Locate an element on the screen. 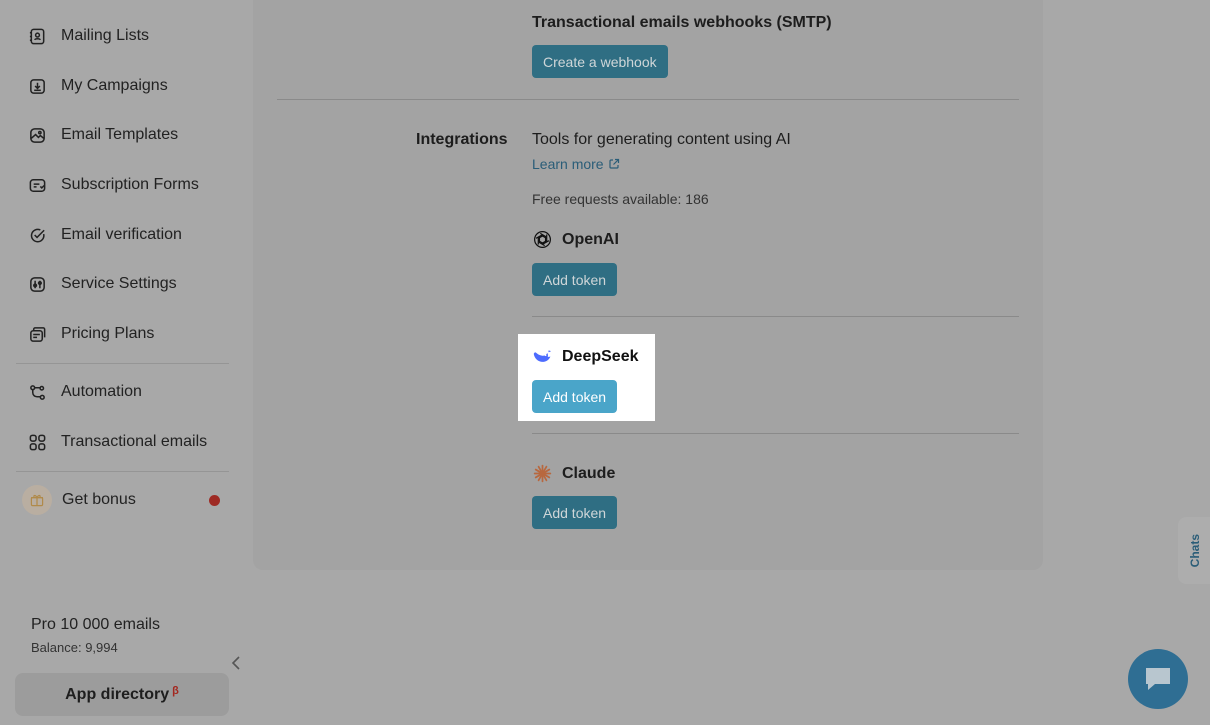 Image resolution: width=1210 pixels, height=725 pixels. gift-icon is located at coordinates (37, 500).